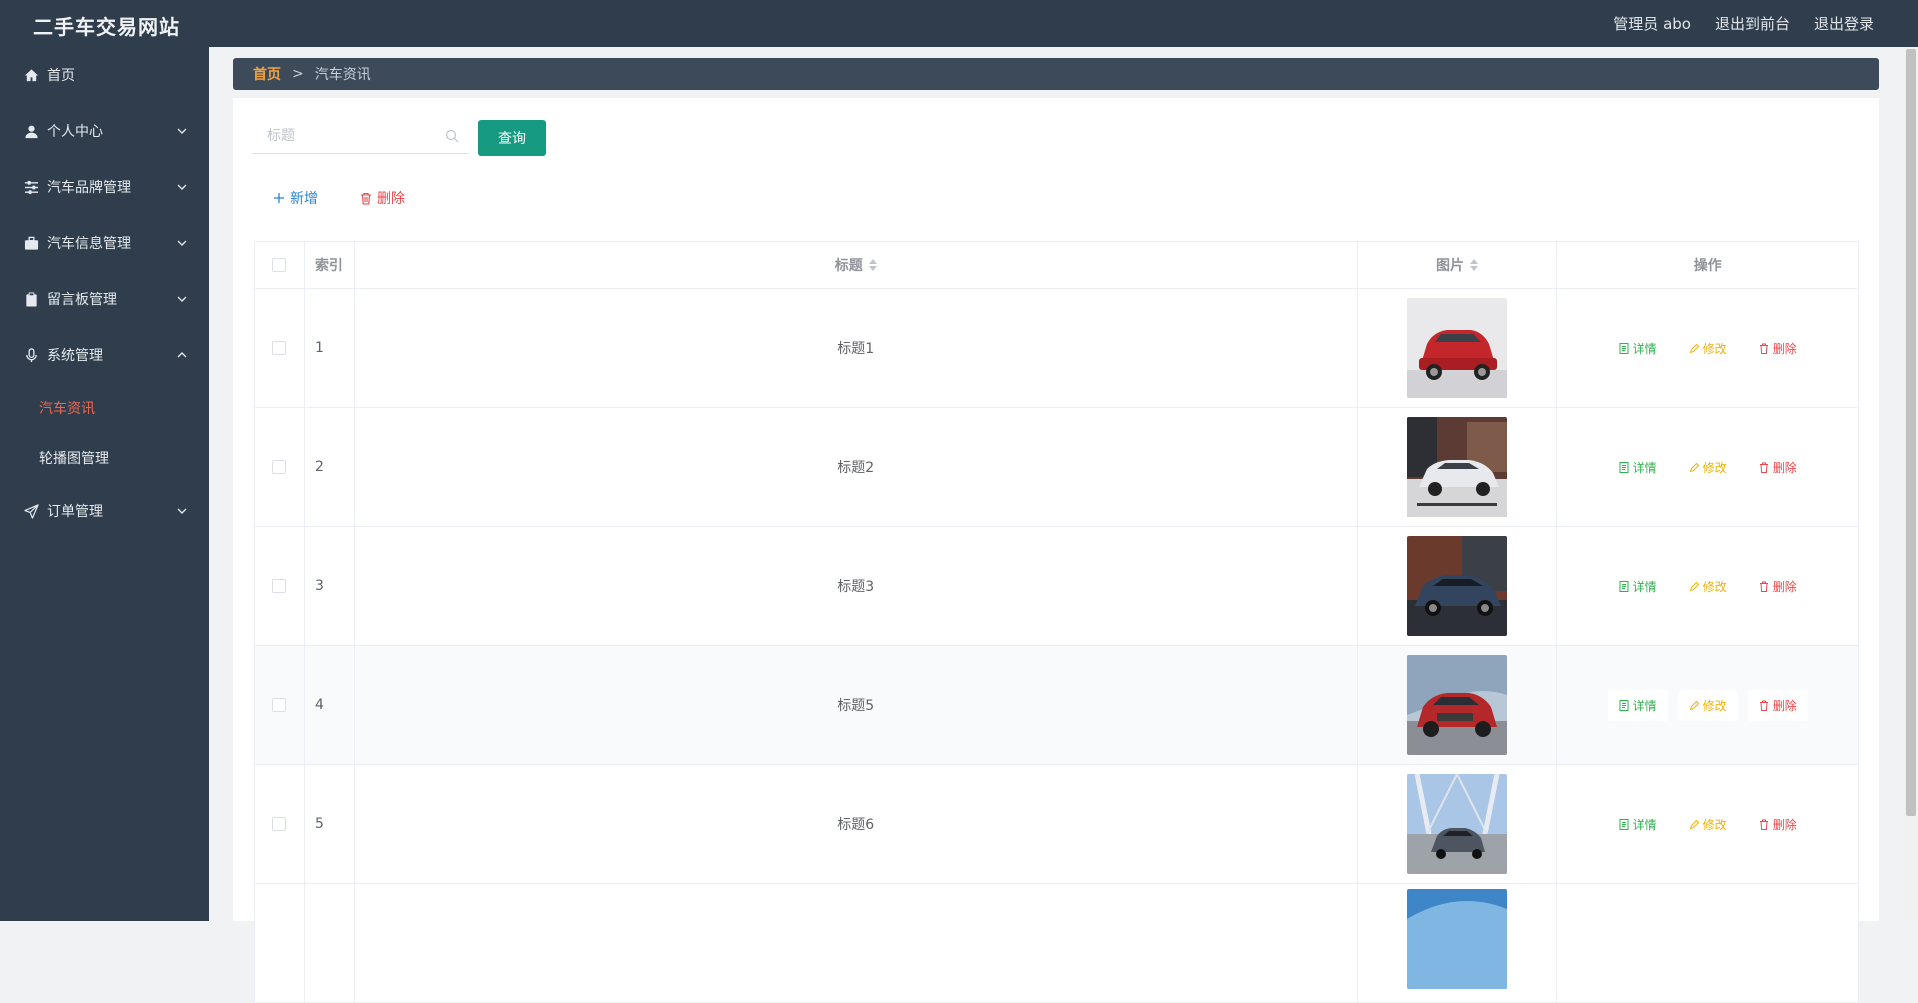  I want to click on table-row: 2 标题2 详情 修改 删除, so click(1056, 467).